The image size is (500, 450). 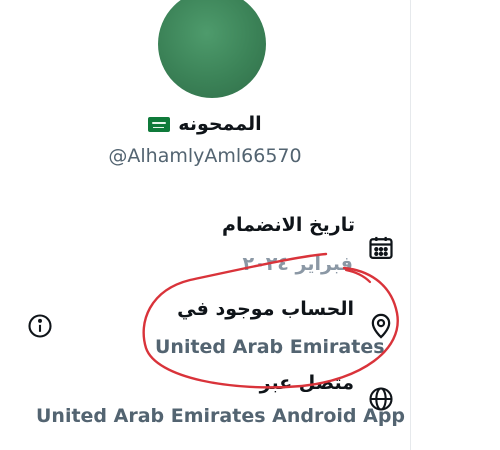 What do you see at coordinates (381, 326) in the screenshot?
I see `location-pin-icon` at bounding box center [381, 326].